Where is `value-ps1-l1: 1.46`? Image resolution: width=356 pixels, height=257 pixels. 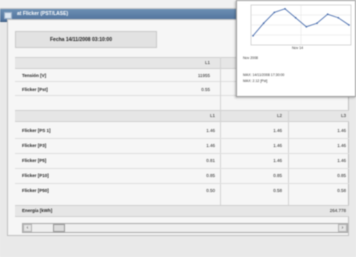 value-ps1-l1: 1.46 is located at coordinates (210, 130).